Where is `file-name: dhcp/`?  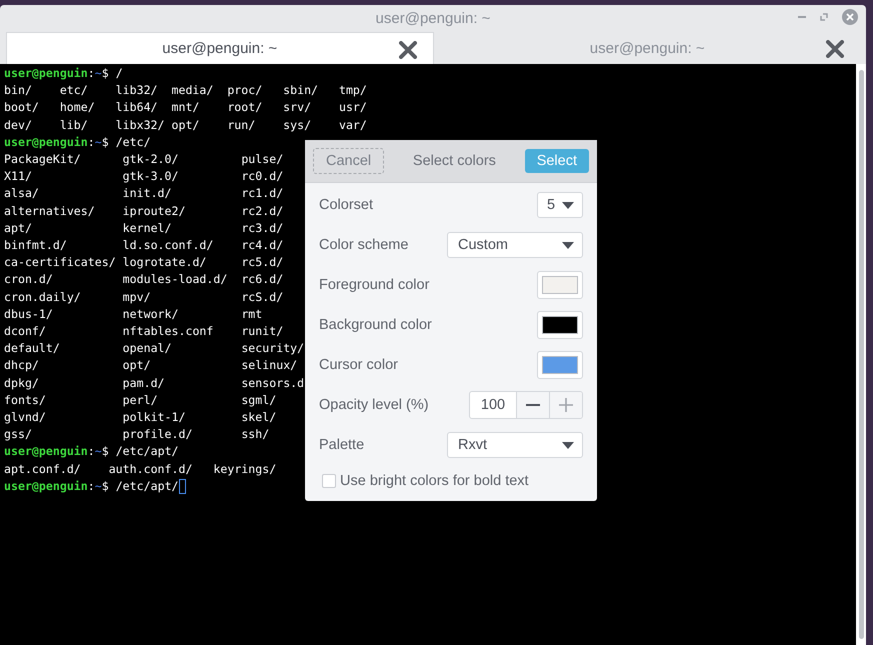
file-name: dhcp/ is located at coordinates (21, 365).